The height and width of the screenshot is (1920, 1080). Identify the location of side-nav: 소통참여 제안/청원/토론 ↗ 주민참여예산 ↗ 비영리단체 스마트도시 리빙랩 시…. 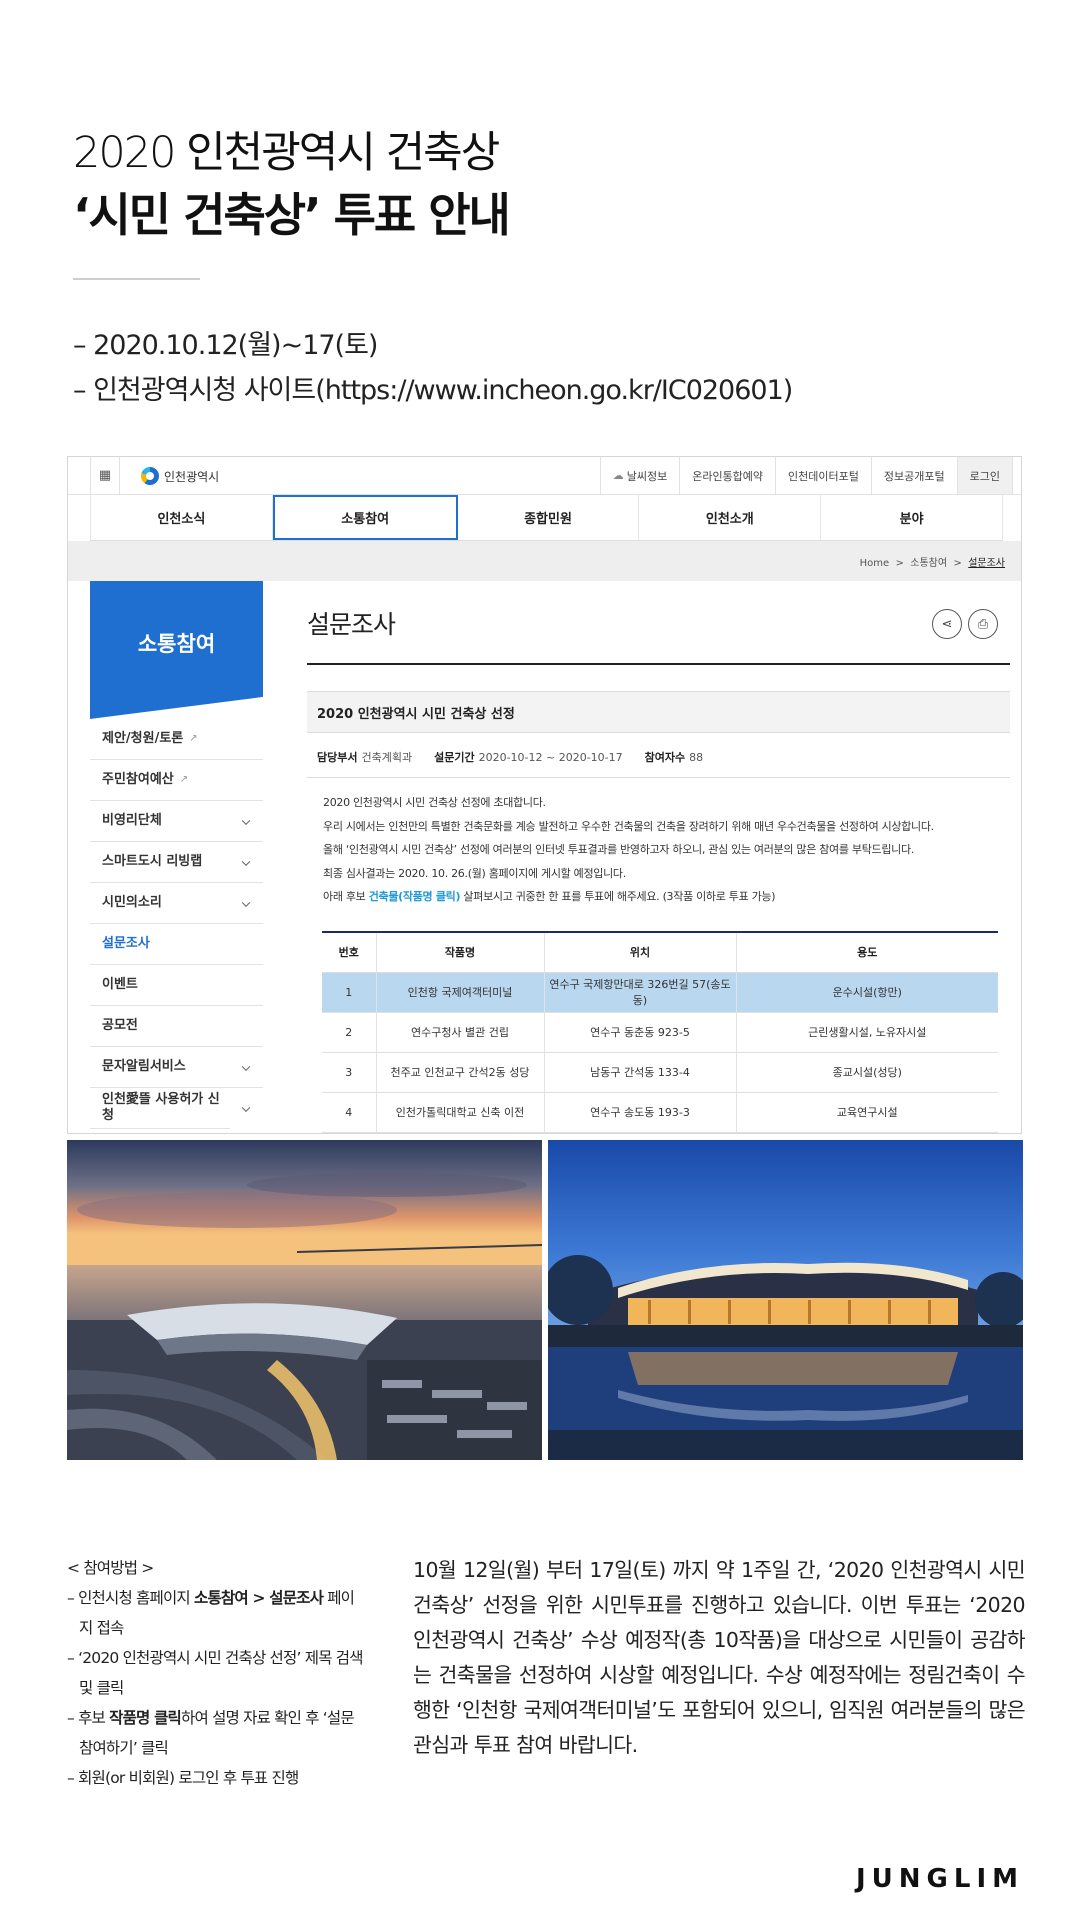
(176, 857).